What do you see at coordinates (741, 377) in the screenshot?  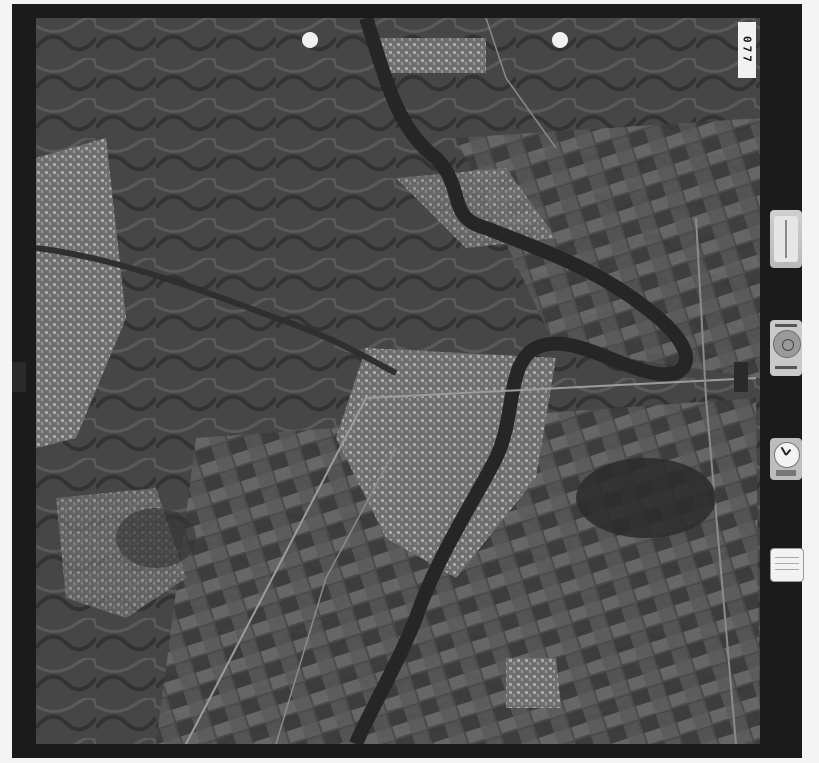 I see `fiducial-notch-right` at bounding box center [741, 377].